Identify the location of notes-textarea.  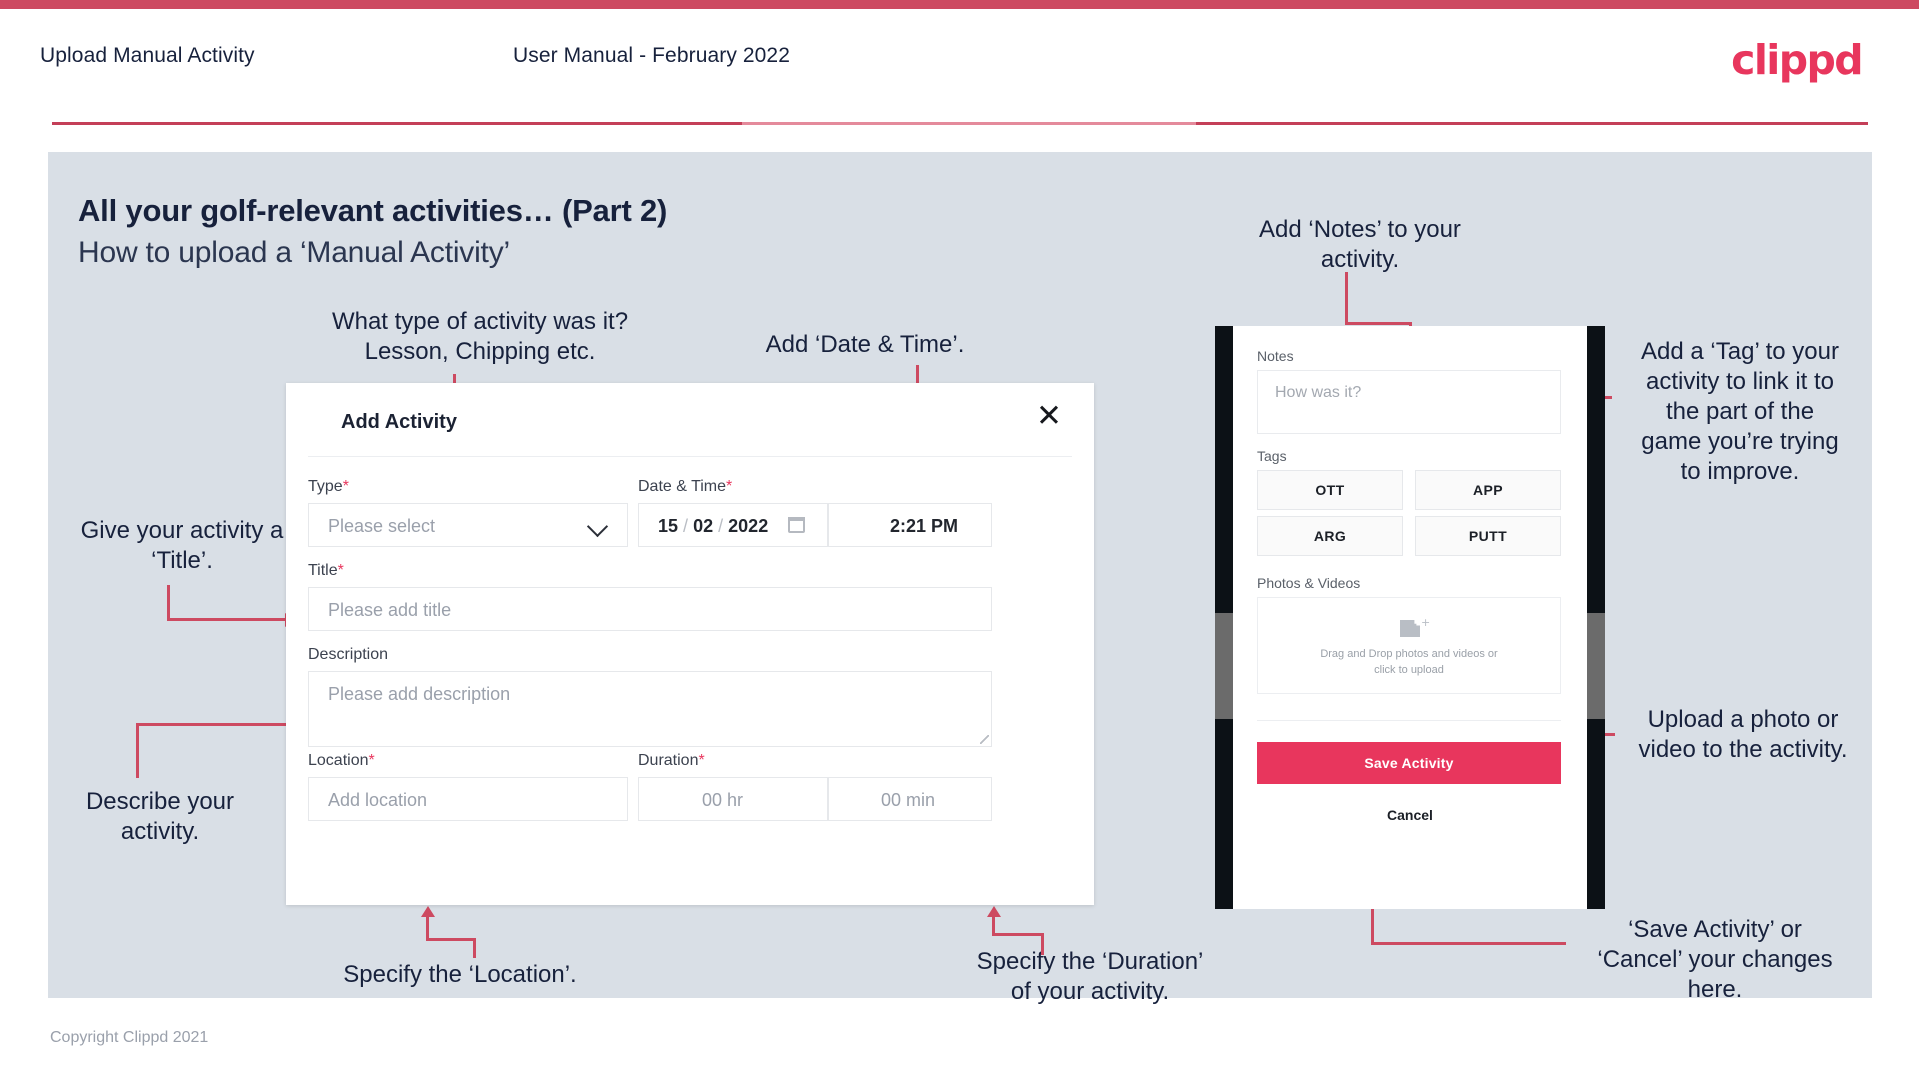
(1409, 402).